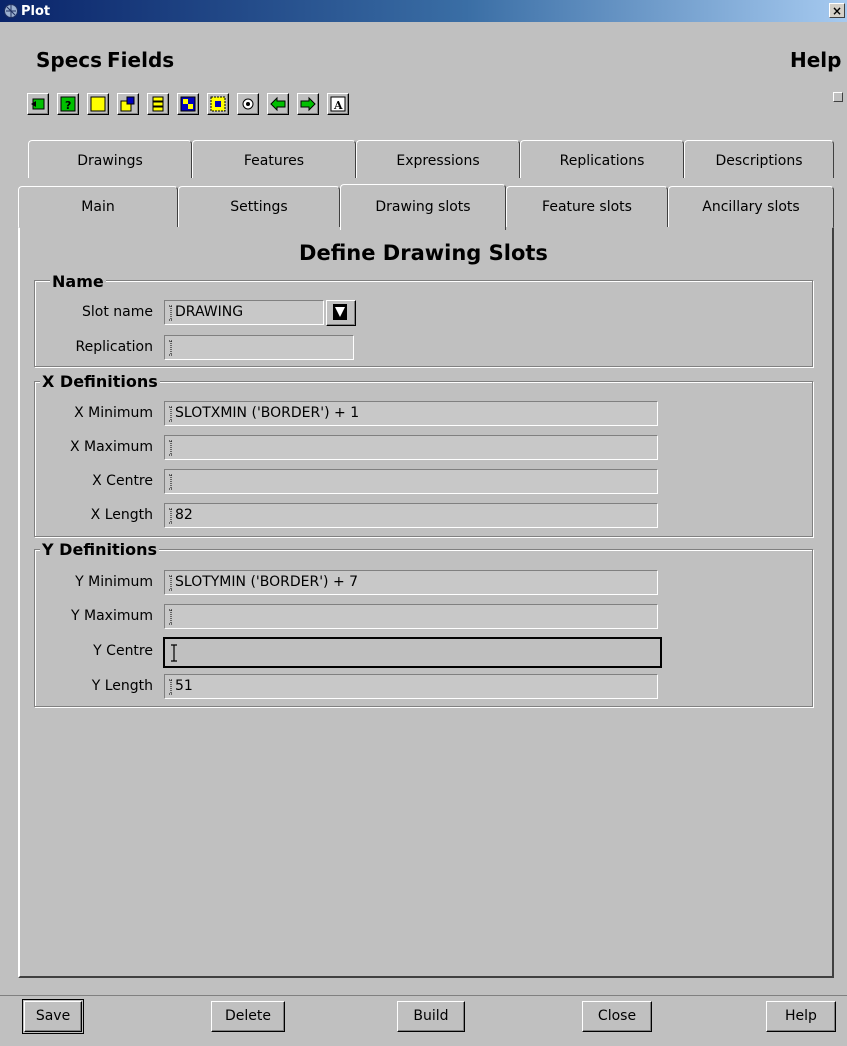  I want to click on new-icon, so click(98, 104).